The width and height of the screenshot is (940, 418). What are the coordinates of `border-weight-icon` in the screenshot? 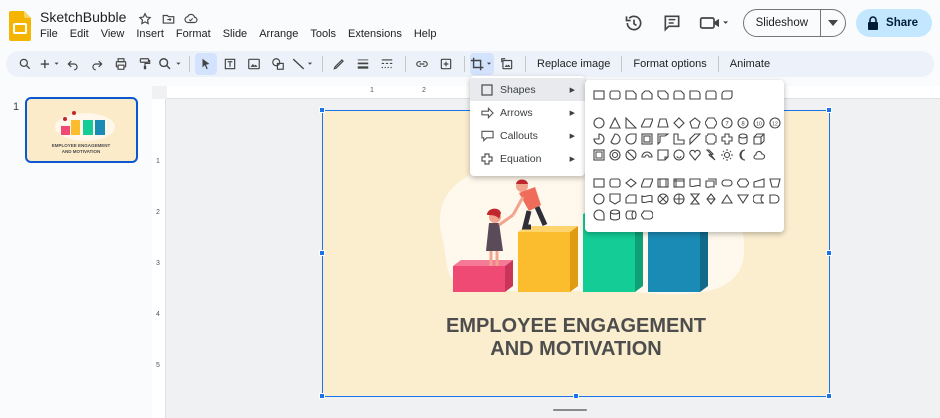 It's located at (363, 64).